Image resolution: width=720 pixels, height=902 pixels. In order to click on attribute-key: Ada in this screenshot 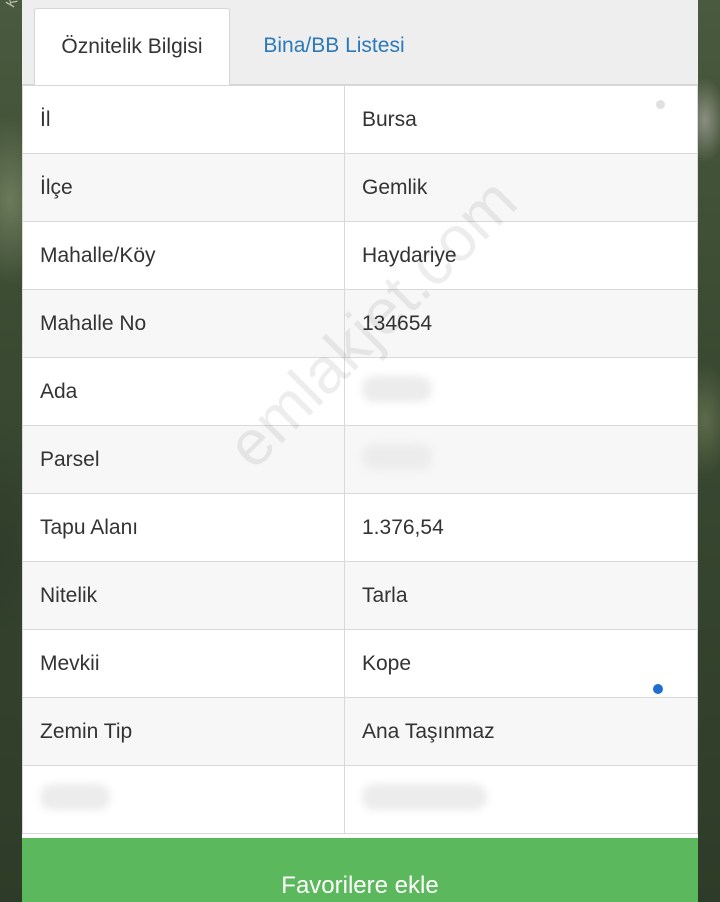, I will do `click(183, 391)`.